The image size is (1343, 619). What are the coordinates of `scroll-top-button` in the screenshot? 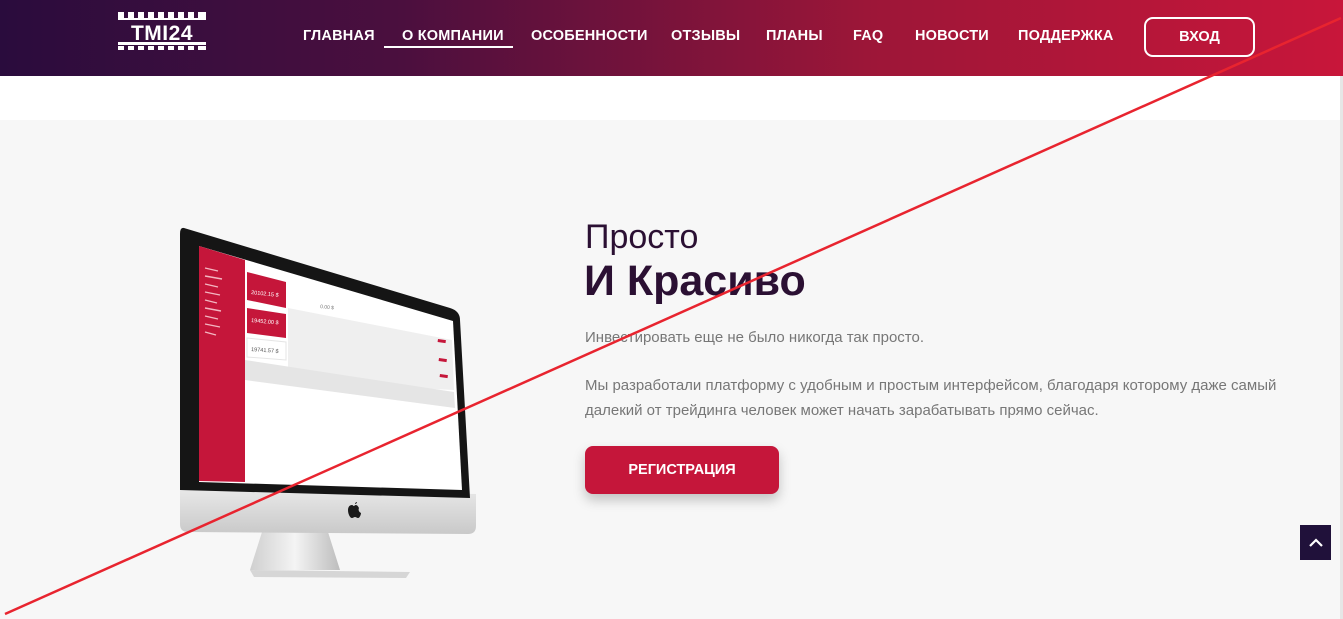 It's located at (1315, 542).